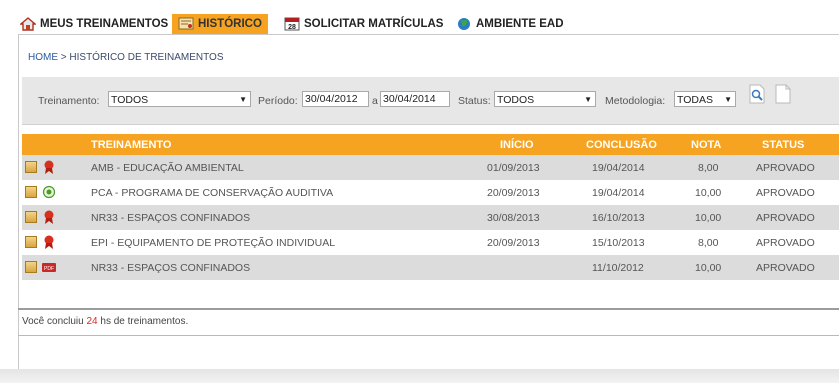  I want to click on cell-conclusao: 11/10/2012, so click(618, 268).